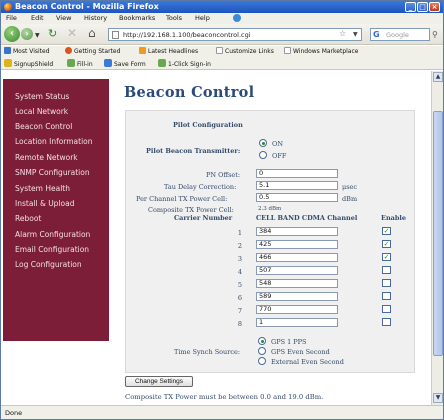 This screenshot has width=444, height=420. What do you see at coordinates (434, 7) in the screenshot?
I see `close-button: ×` at bounding box center [434, 7].